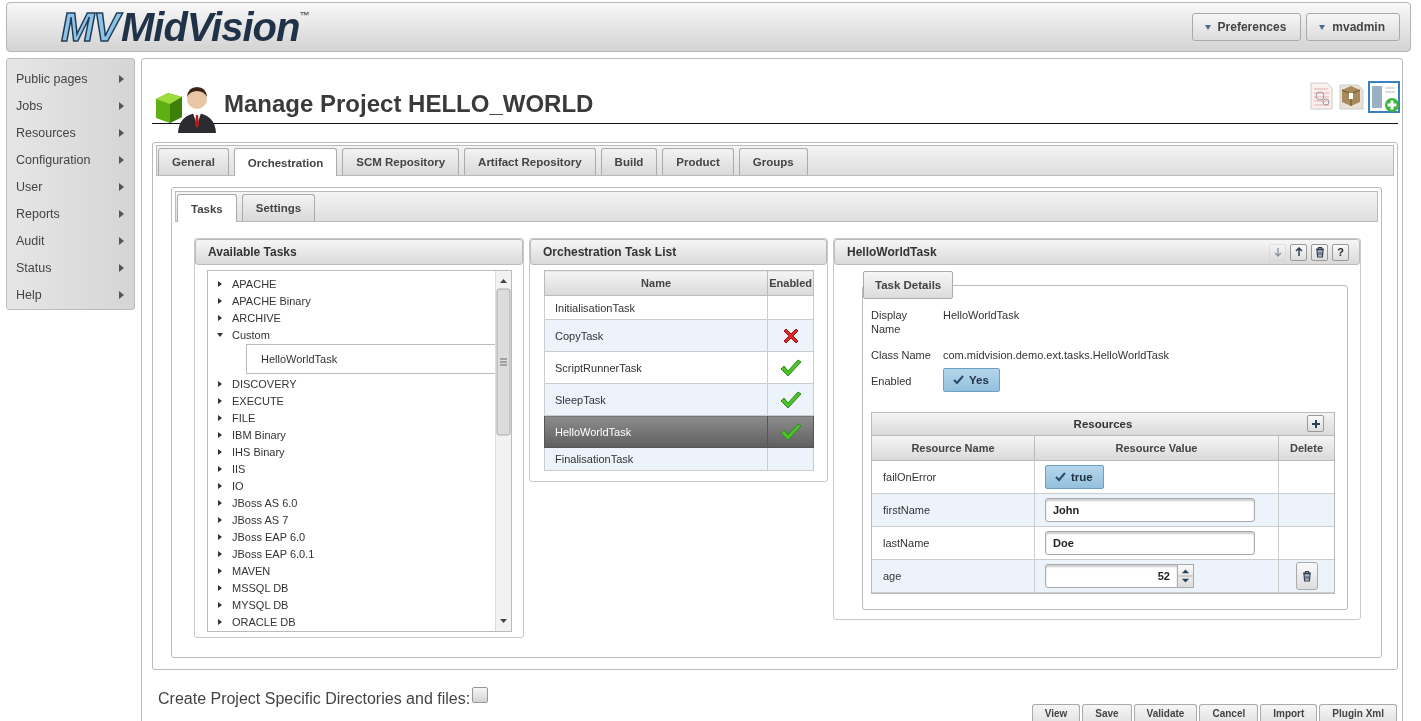 This screenshot has width=1421, height=721. What do you see at coordinates (480, 695) in the screenshot?
I see `checkbox` at bounding box center [480, 695].